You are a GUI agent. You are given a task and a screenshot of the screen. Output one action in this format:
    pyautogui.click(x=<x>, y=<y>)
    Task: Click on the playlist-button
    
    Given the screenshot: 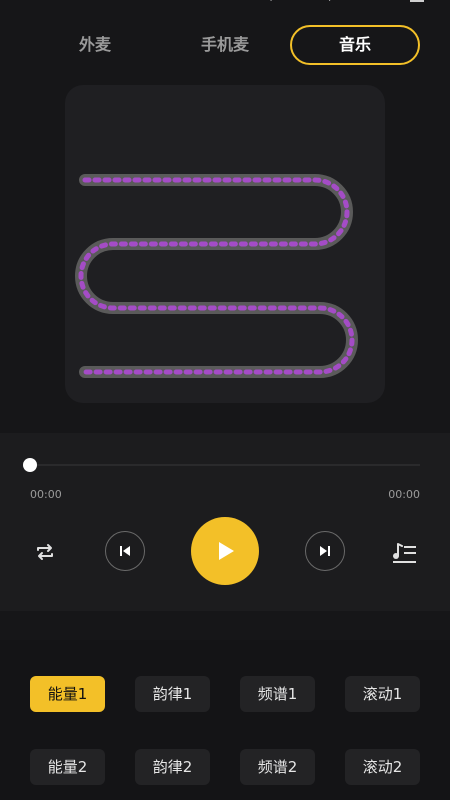 What is the action you would take?
    pyautogui.click(x=405, y=552)
    